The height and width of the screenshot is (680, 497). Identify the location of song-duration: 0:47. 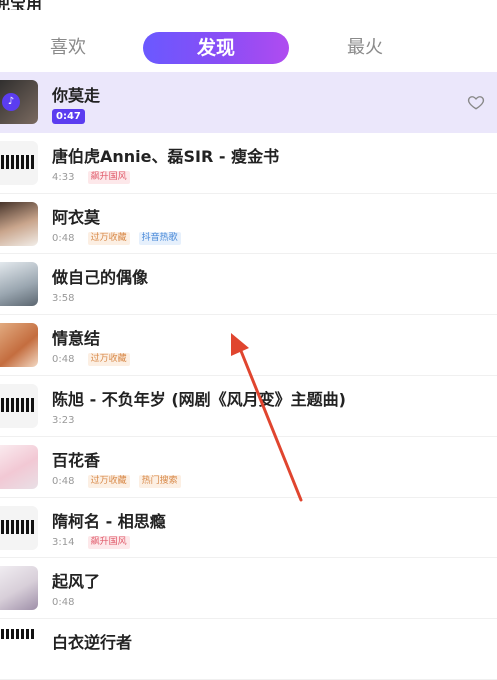
(68, 116).